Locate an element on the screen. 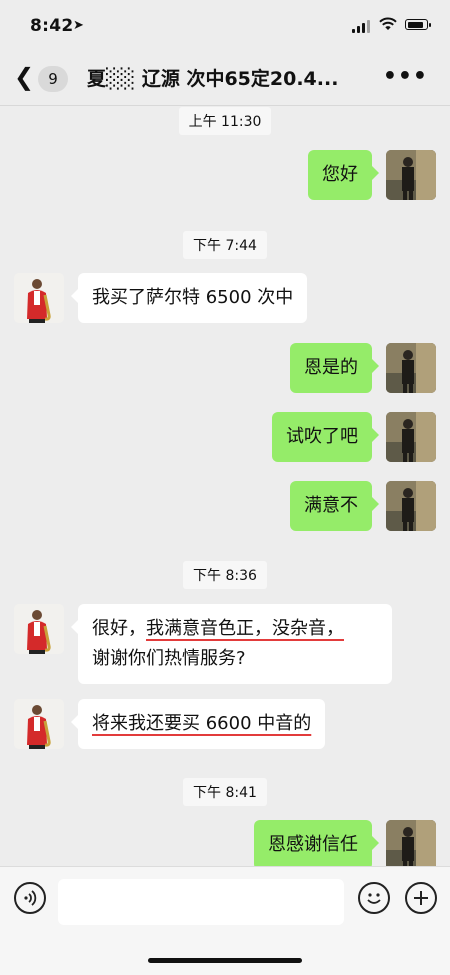 This screenshot has width=450, height=975. message-text: 您好 is located at coordinates (340, 174).